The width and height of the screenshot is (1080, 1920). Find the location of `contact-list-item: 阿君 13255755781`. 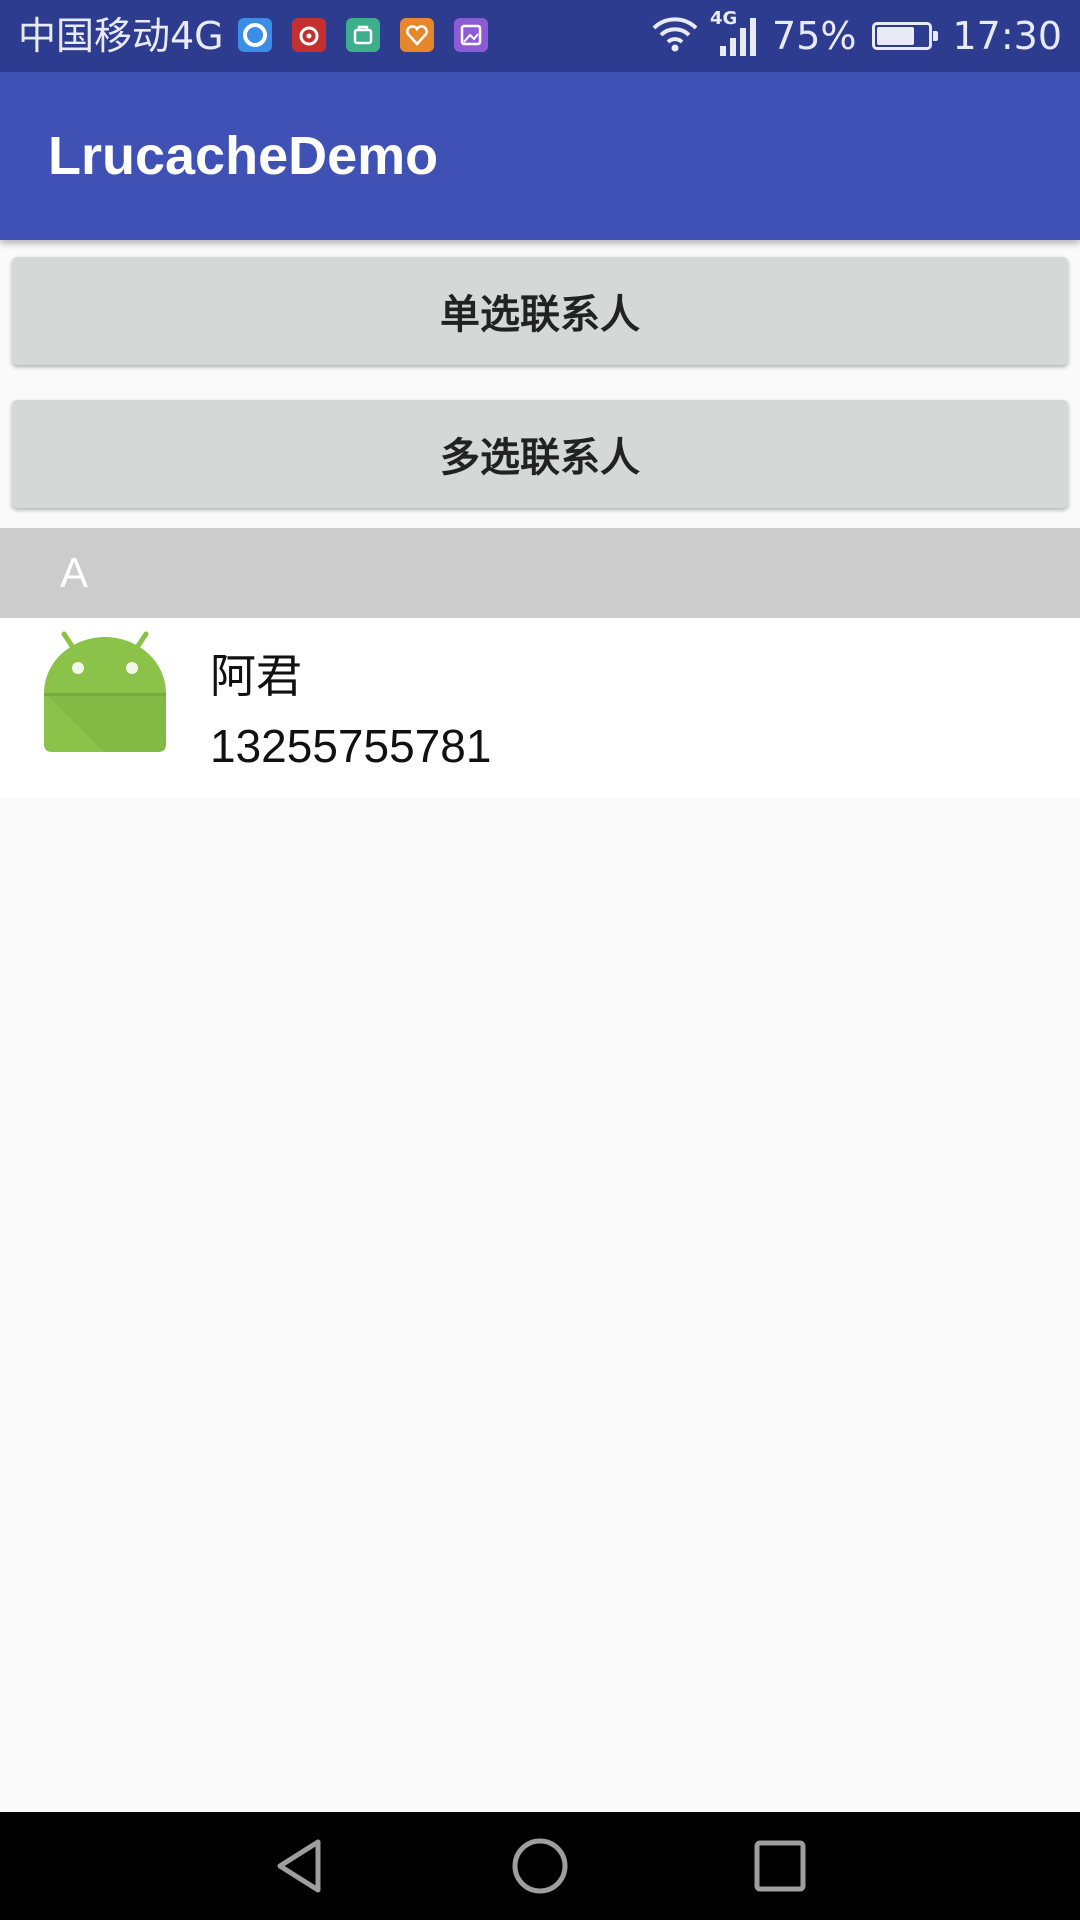

contact-list-item: 阿君 13255755781 is located at coordinates (540, 708).